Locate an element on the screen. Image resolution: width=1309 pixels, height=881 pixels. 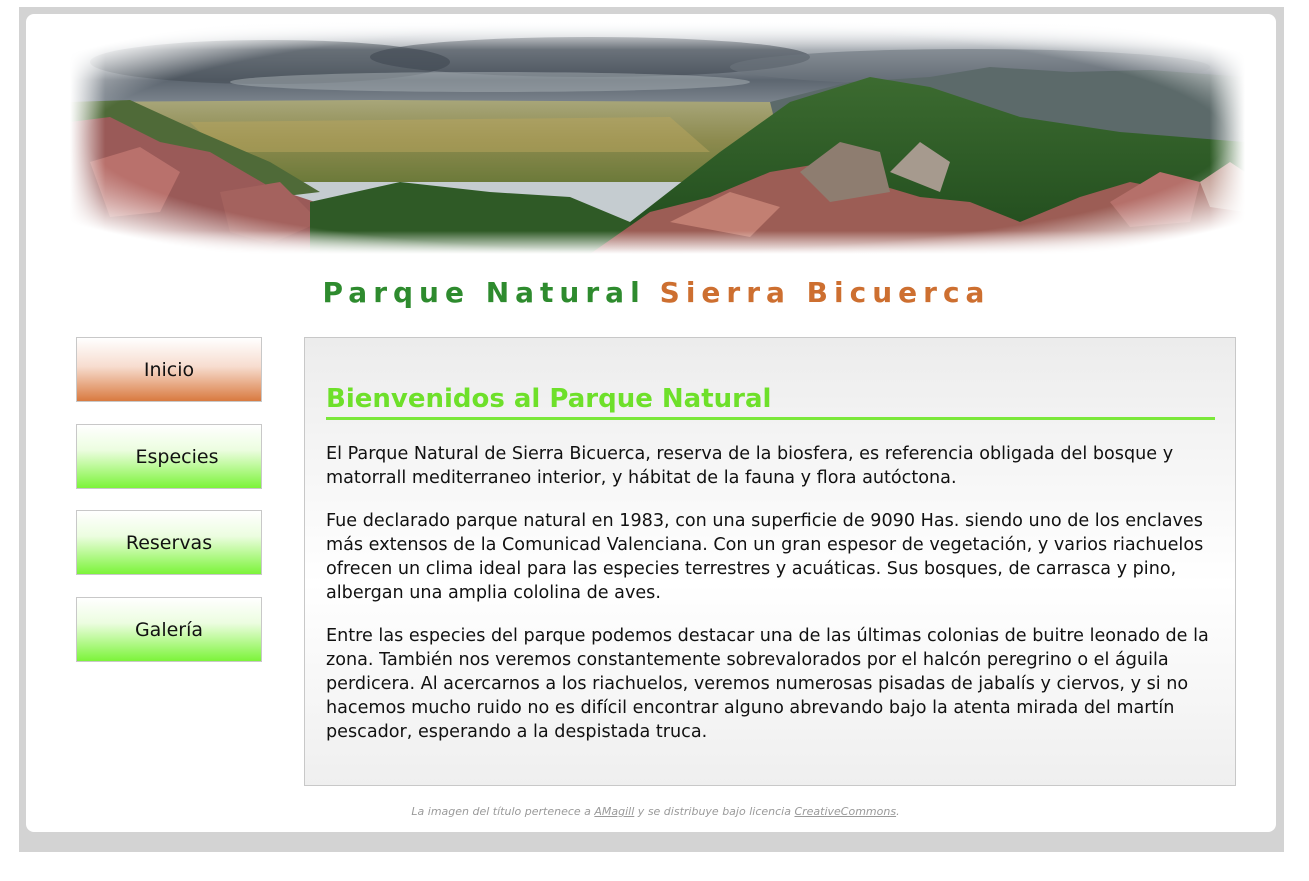
site-title-part2: Sierra Bicuerca is located at coordinates (825, 292).